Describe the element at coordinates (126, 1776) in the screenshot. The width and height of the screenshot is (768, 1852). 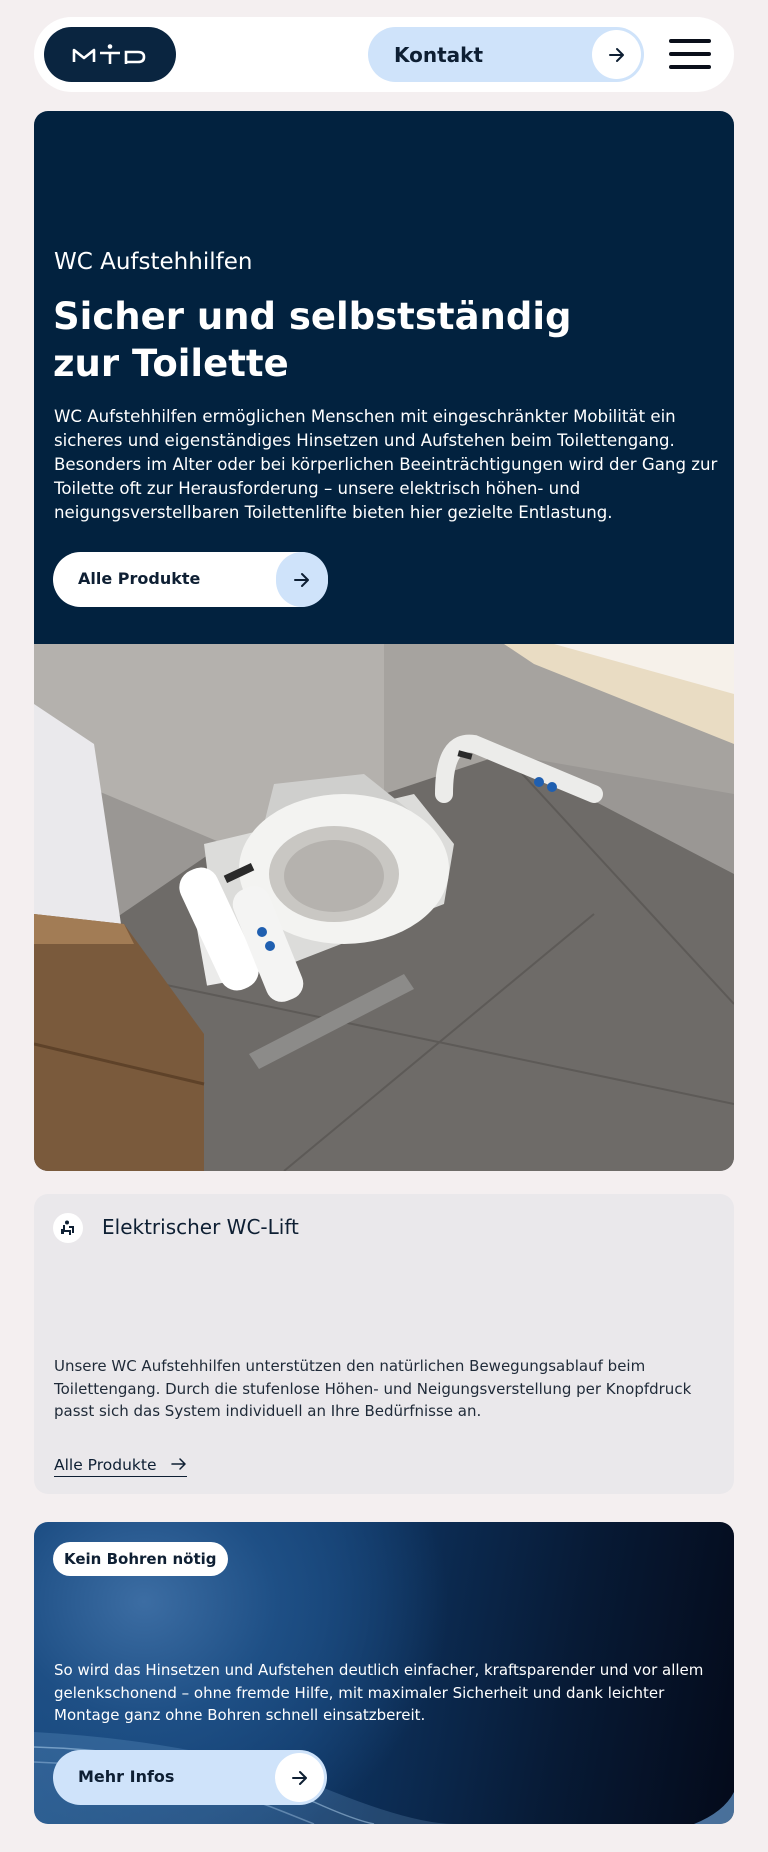
I see `more-info-button-label: Mehr Infos` at that location.